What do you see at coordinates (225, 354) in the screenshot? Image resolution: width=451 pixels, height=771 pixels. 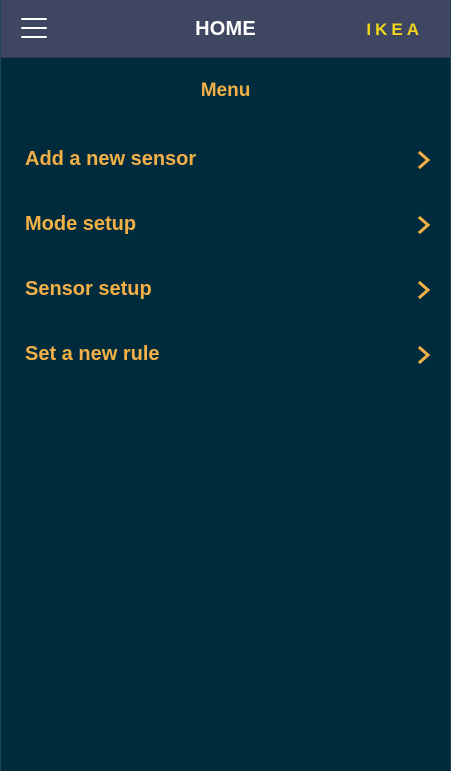 I see `menu-item-set-new-rule: Set a new rule` at bounding box center [225, 354].